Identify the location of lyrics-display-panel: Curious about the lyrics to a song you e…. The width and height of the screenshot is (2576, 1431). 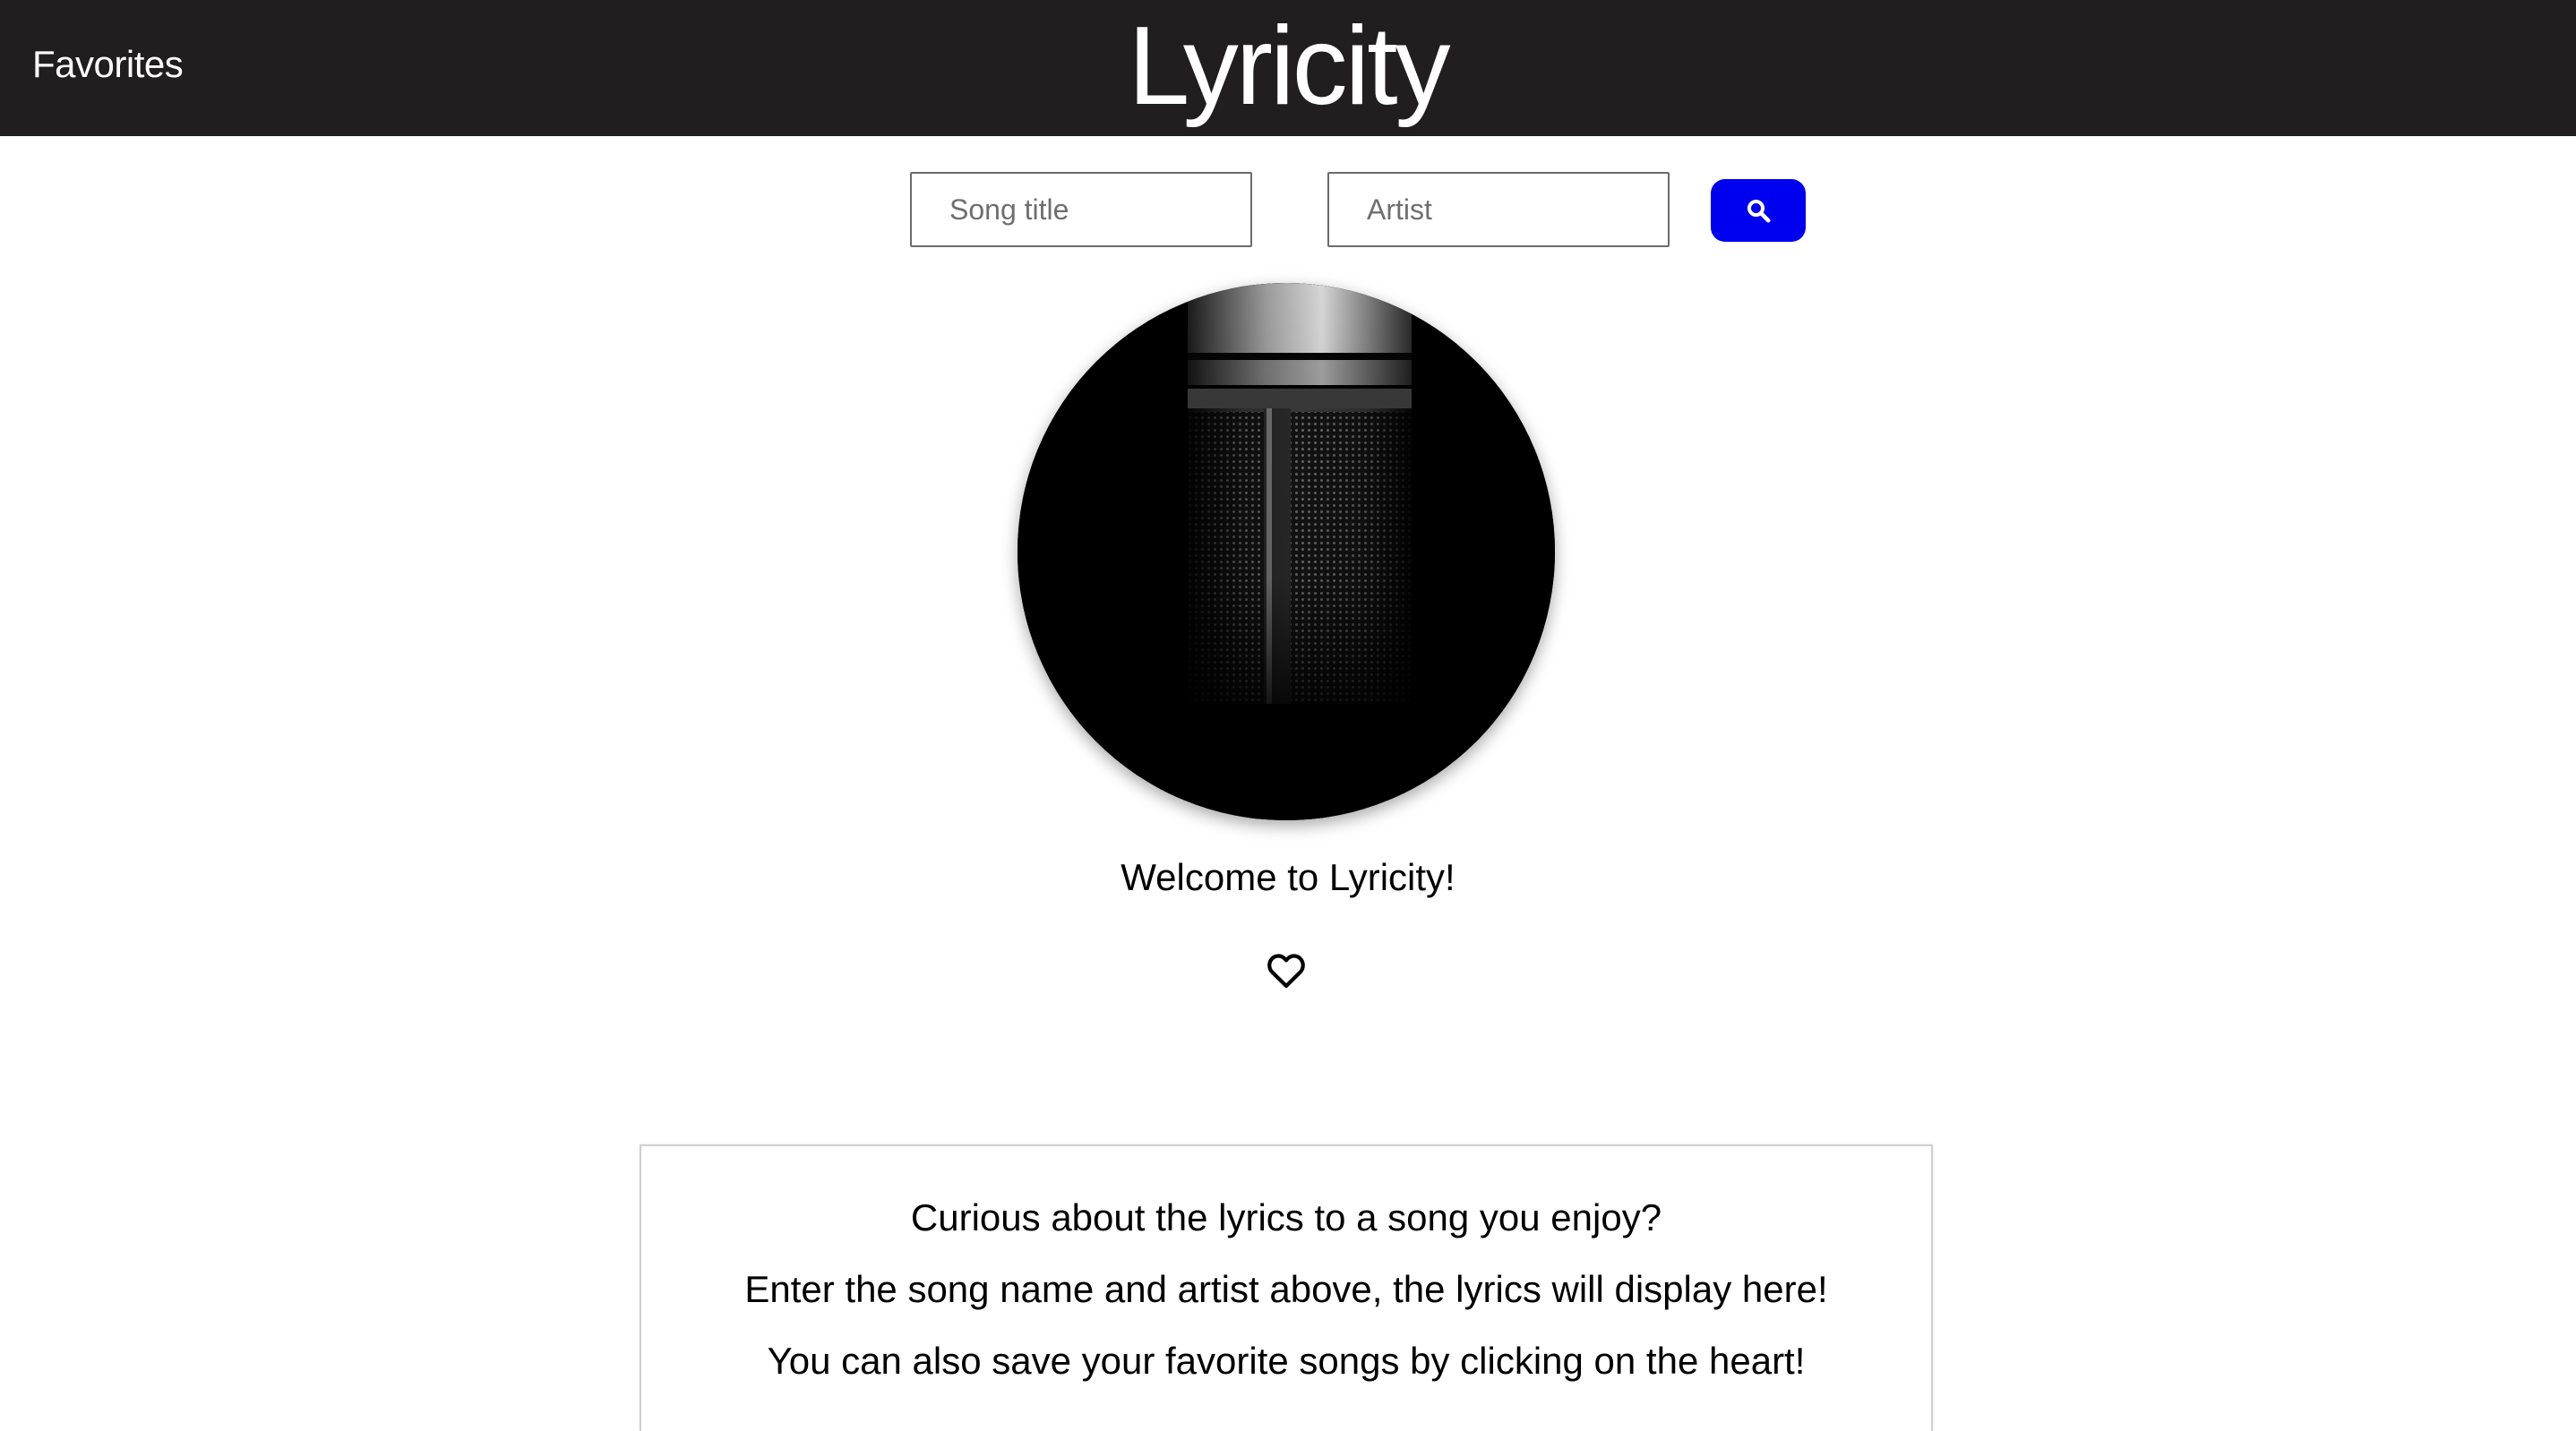
(1286, 1287).